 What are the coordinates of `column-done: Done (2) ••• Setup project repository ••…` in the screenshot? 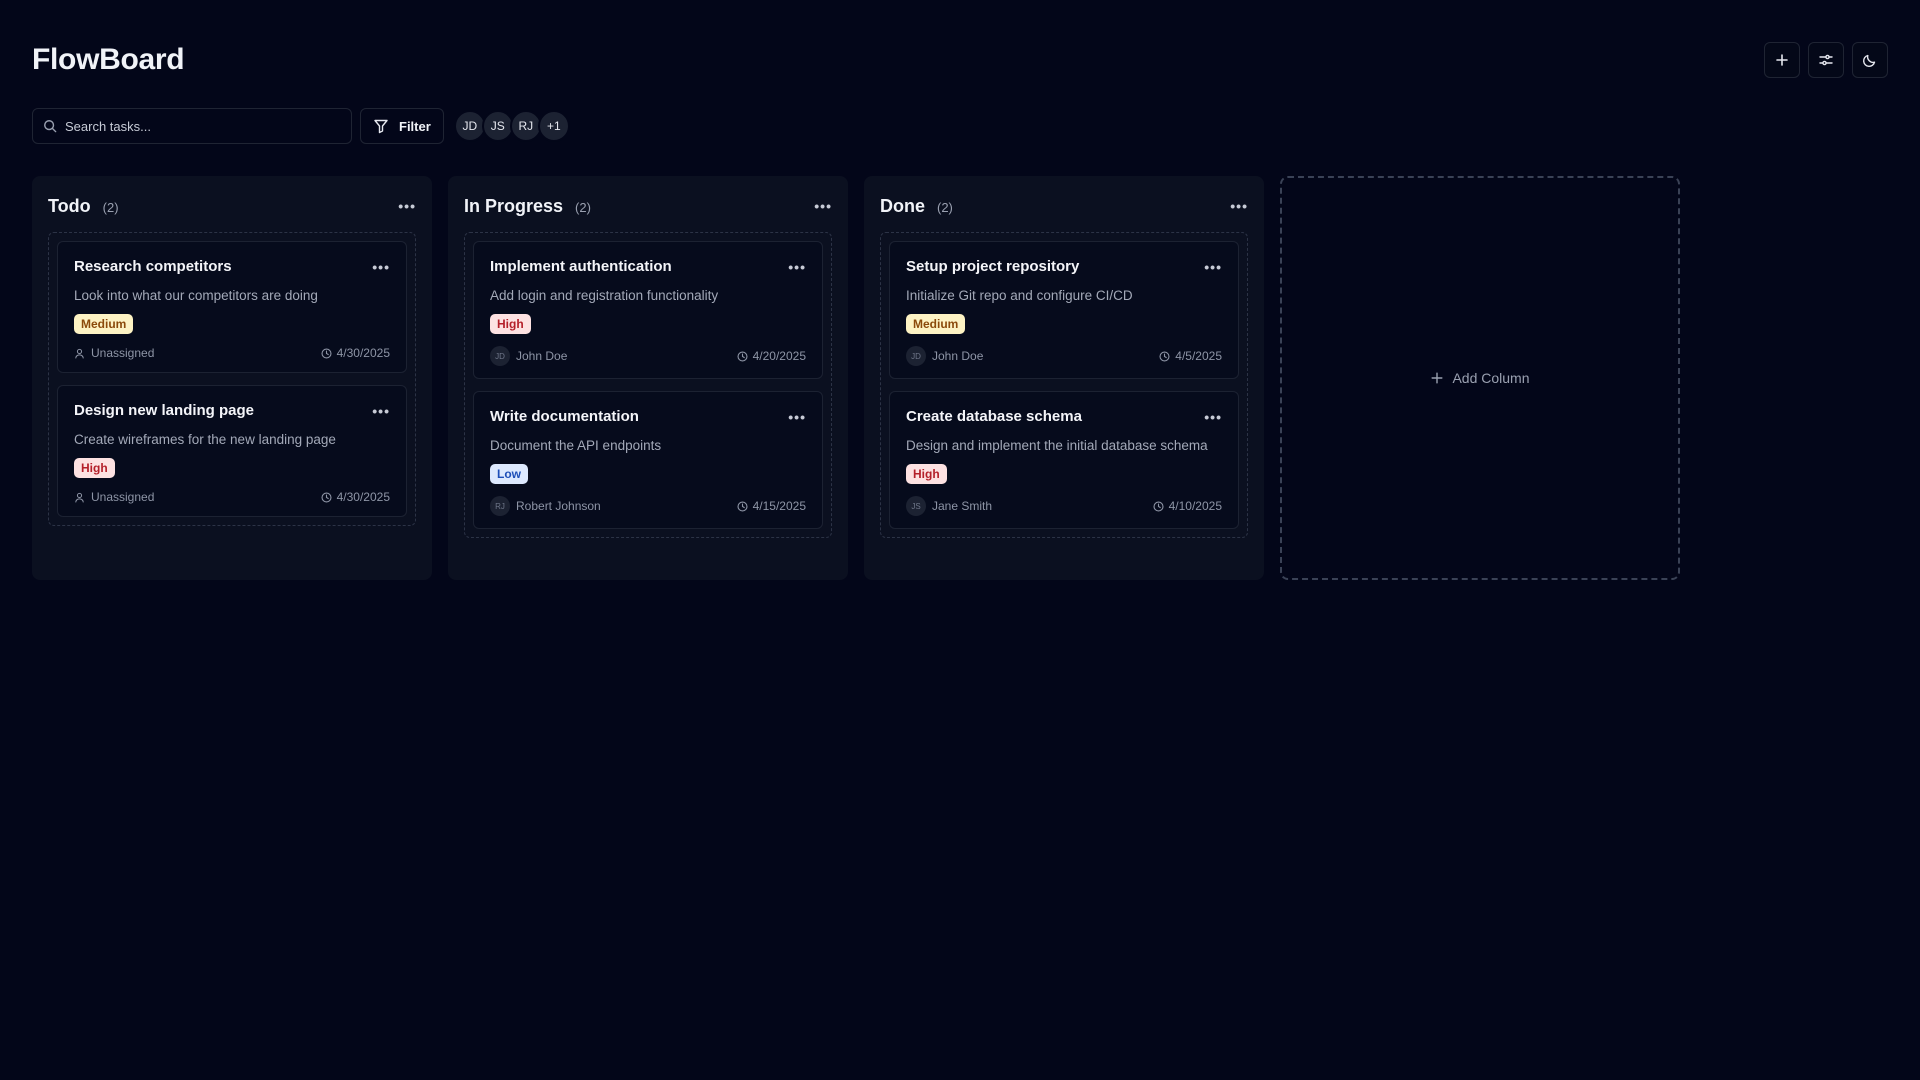 It's located at (1064, 378).